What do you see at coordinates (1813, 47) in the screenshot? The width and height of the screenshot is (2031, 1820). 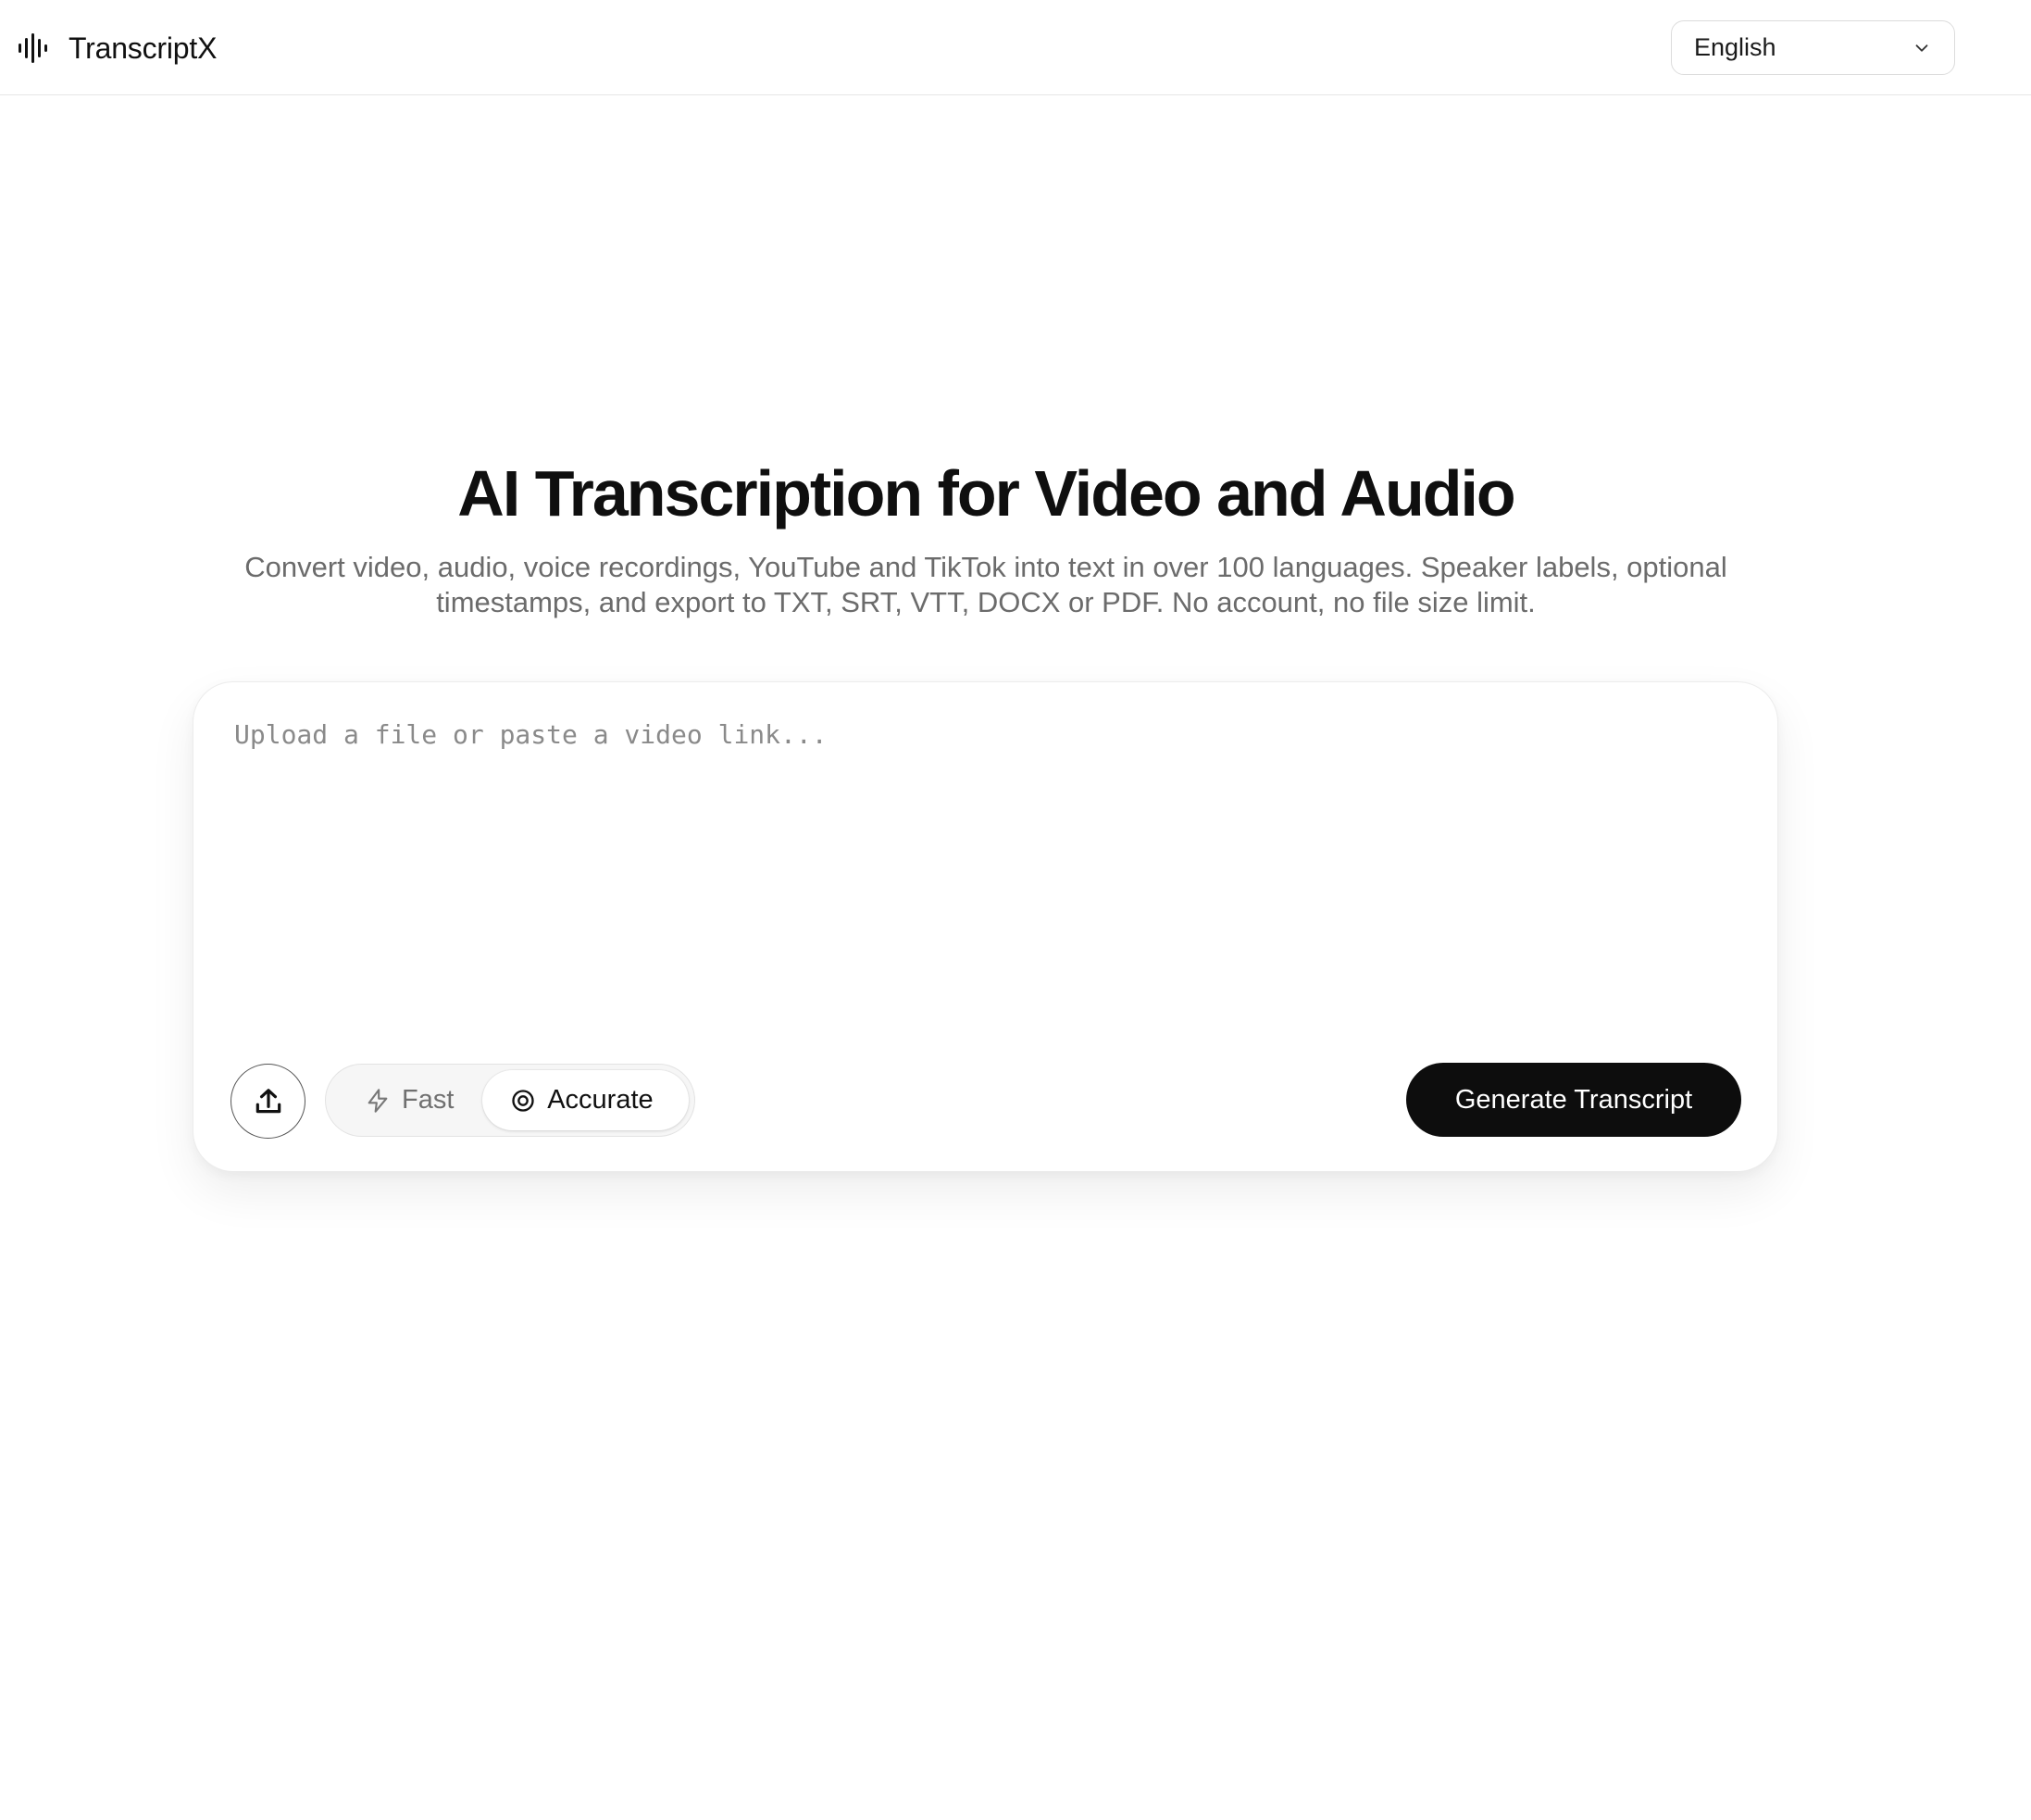 I see `language-select: English` at bounding box center [1813, 47].